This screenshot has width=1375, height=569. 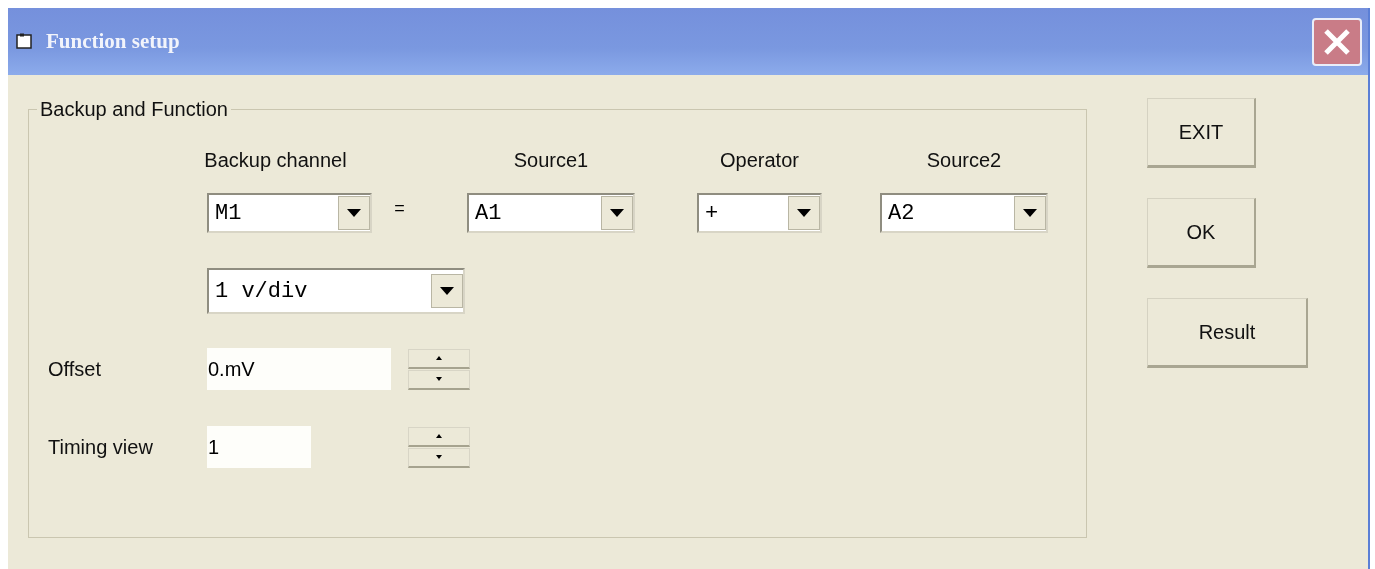 What do you see at coordinates (1201, 233) in the screenshot?
I see `dialog-button: OK` at bounding box center [1201, 233].